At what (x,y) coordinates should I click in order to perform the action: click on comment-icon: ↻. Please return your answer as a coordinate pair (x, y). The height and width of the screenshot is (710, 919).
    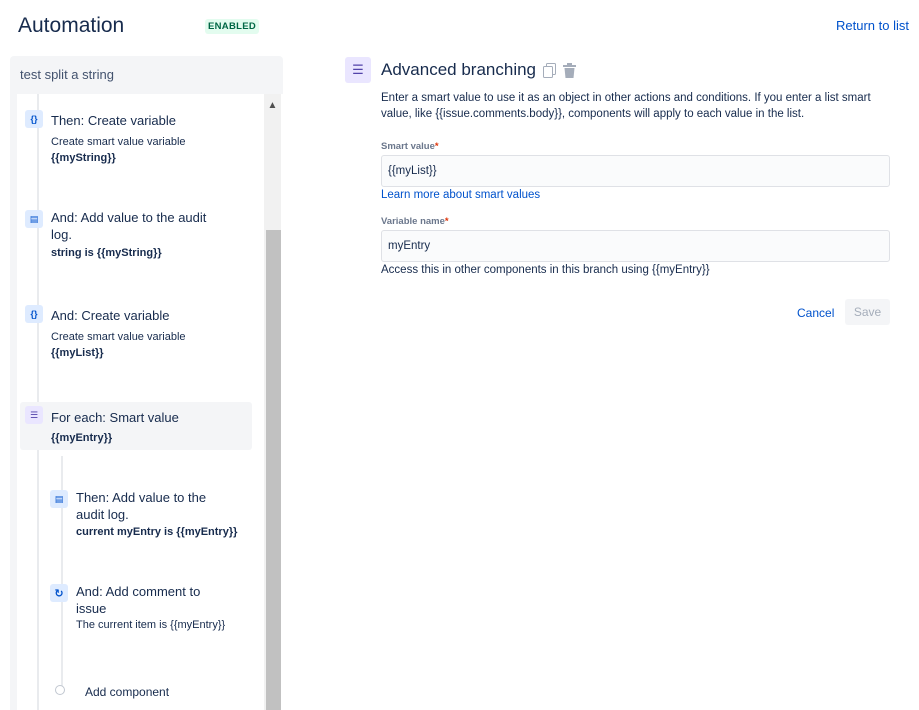
    Looking at the image, I should click on (59, 593).